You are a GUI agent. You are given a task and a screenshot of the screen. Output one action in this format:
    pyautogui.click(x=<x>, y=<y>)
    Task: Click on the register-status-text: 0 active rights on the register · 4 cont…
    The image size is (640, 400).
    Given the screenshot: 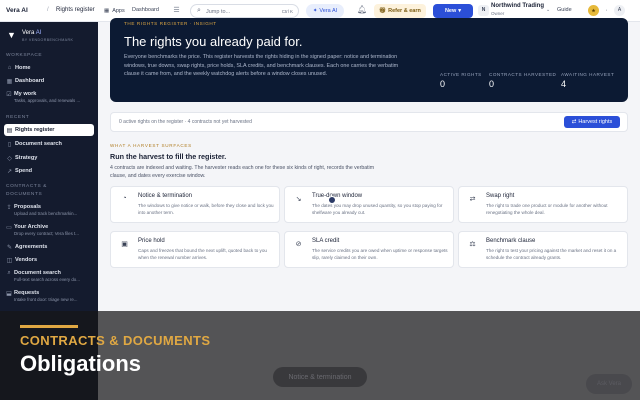 What is the action you would take?
    pyautogui.click(x=185, y=122)
    